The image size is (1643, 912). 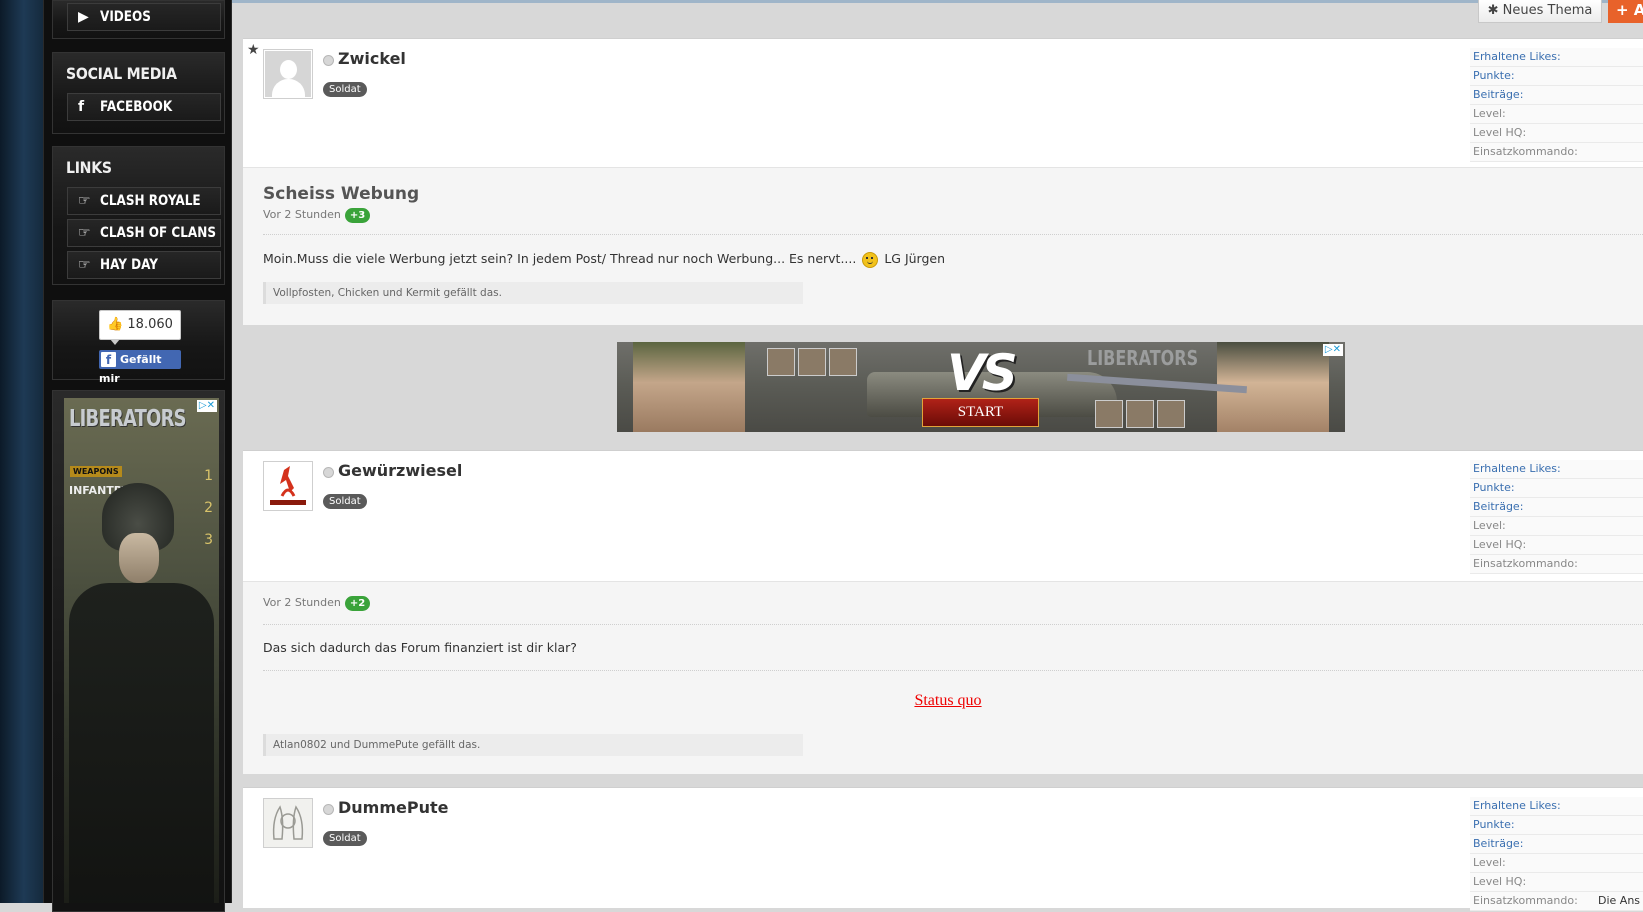 I want to click on username: Zwickel, so click(x=372, y=58).